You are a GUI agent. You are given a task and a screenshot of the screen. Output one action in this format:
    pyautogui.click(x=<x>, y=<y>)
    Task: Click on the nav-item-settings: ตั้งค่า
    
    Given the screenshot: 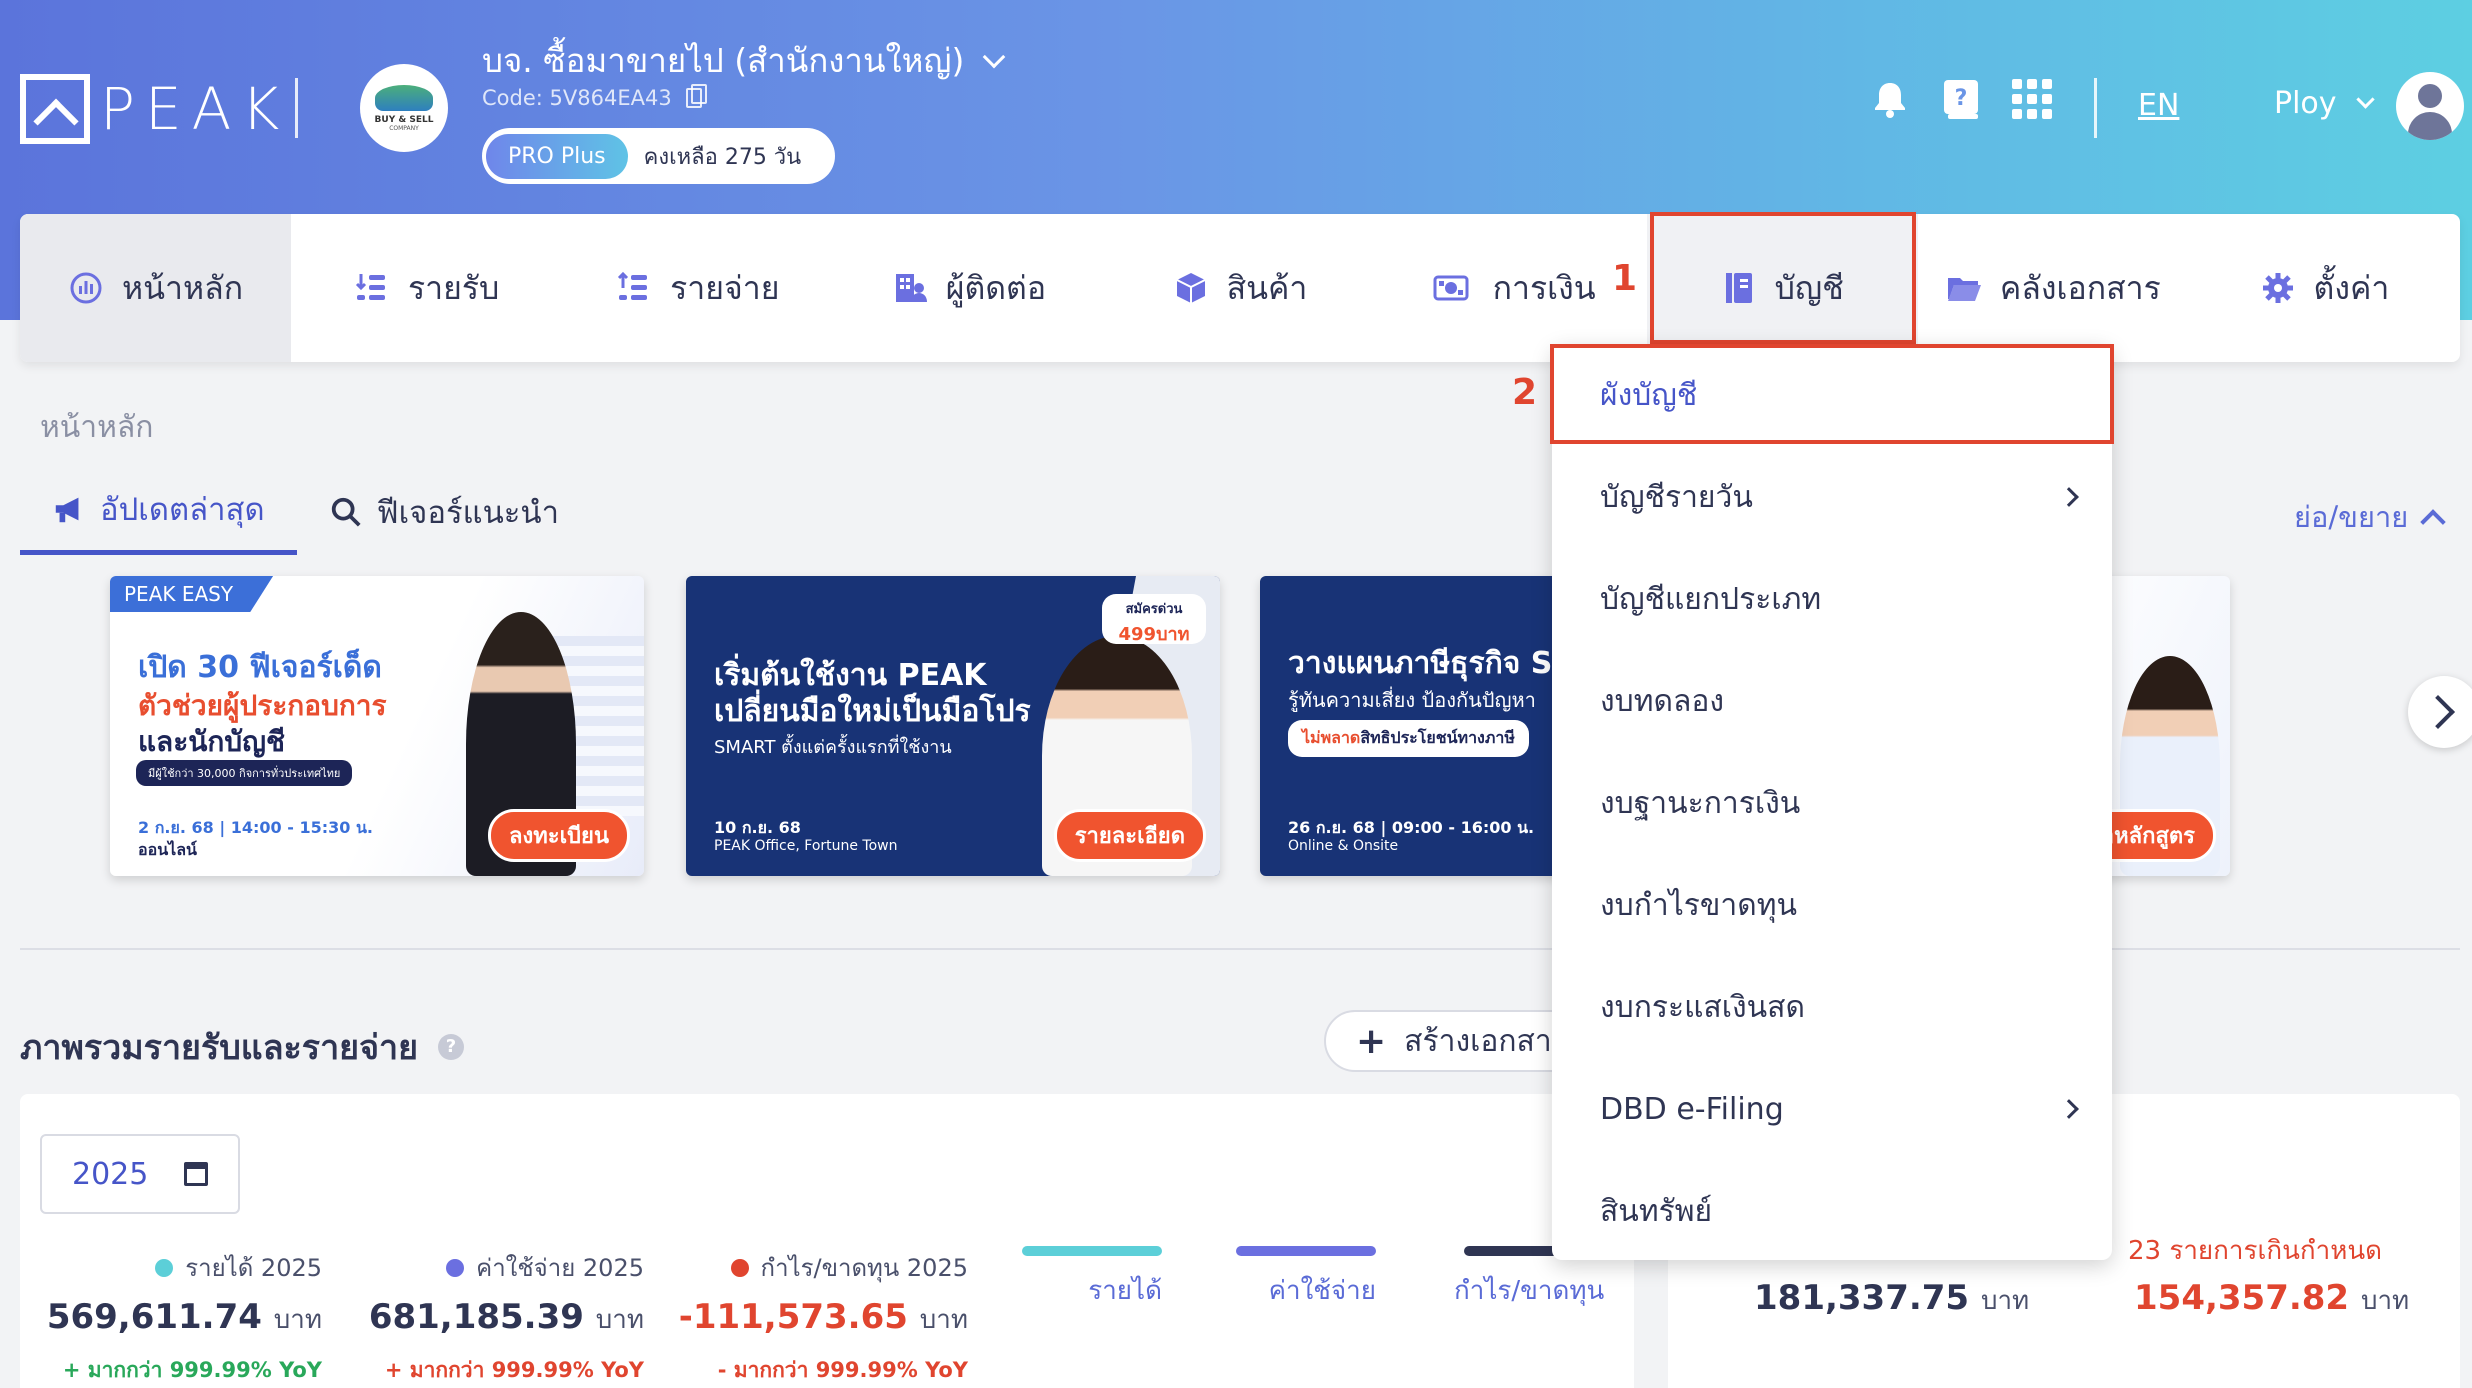 What is the action you would take?
    pyautogui.click(x=2324, y=288)
    